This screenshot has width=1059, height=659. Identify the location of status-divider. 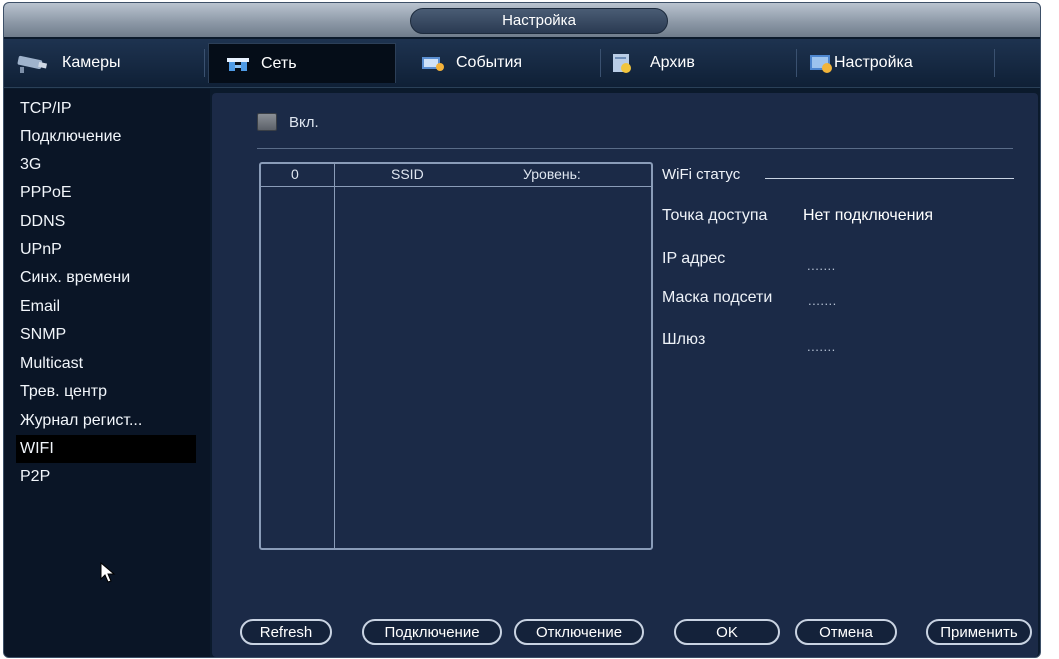
(889, 178).